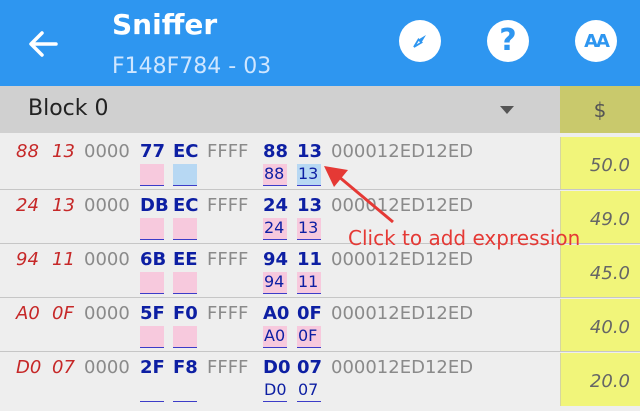 The height and width of the screenshot is (411, 640). I want to click on expression-slot: 94, so click(275, 283).